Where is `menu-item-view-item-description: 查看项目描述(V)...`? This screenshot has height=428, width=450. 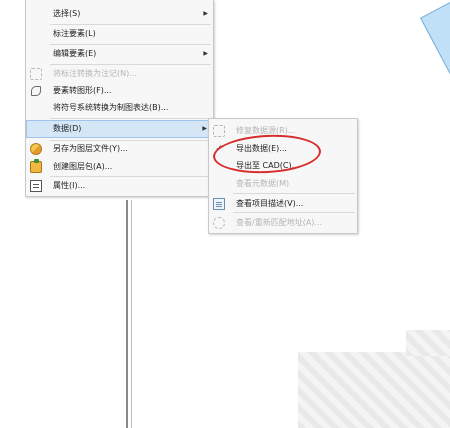
menu-item-view-item-description: 查看项目描述(V)... is located at coordinates (283, 204).